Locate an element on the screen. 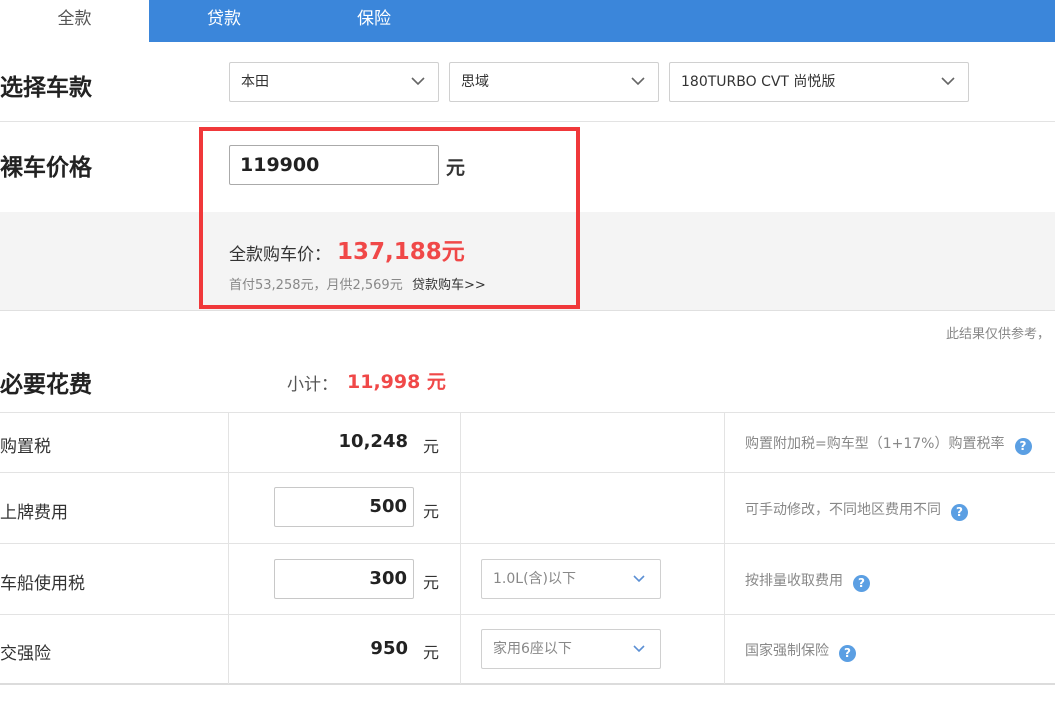 The height and width of the screenshot is (702, 1055). fee-note: 按排量收取费用? is located at coordinates (807, 581).